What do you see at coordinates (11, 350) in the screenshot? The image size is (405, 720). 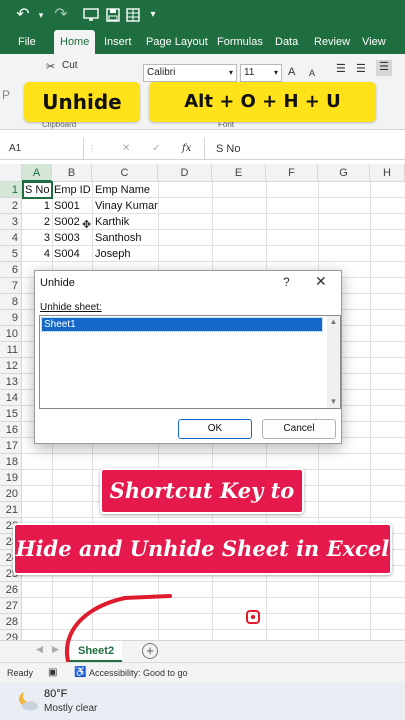 I see `row-header: 11` at bounding box center [11, 350].